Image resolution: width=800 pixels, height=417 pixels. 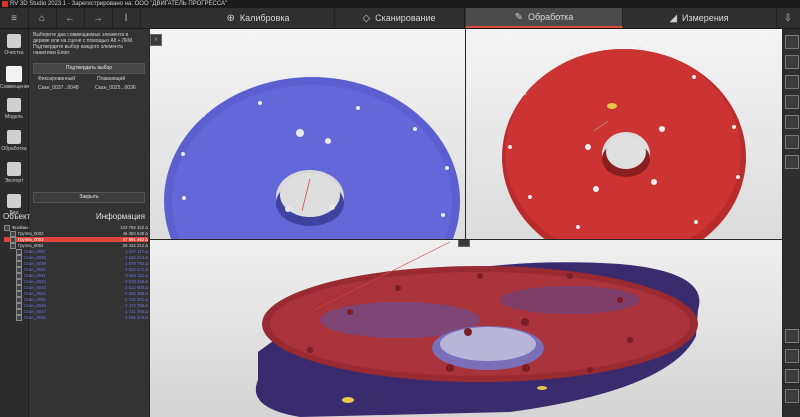 I want to click on view-front-button, so click(x=792, y=62).